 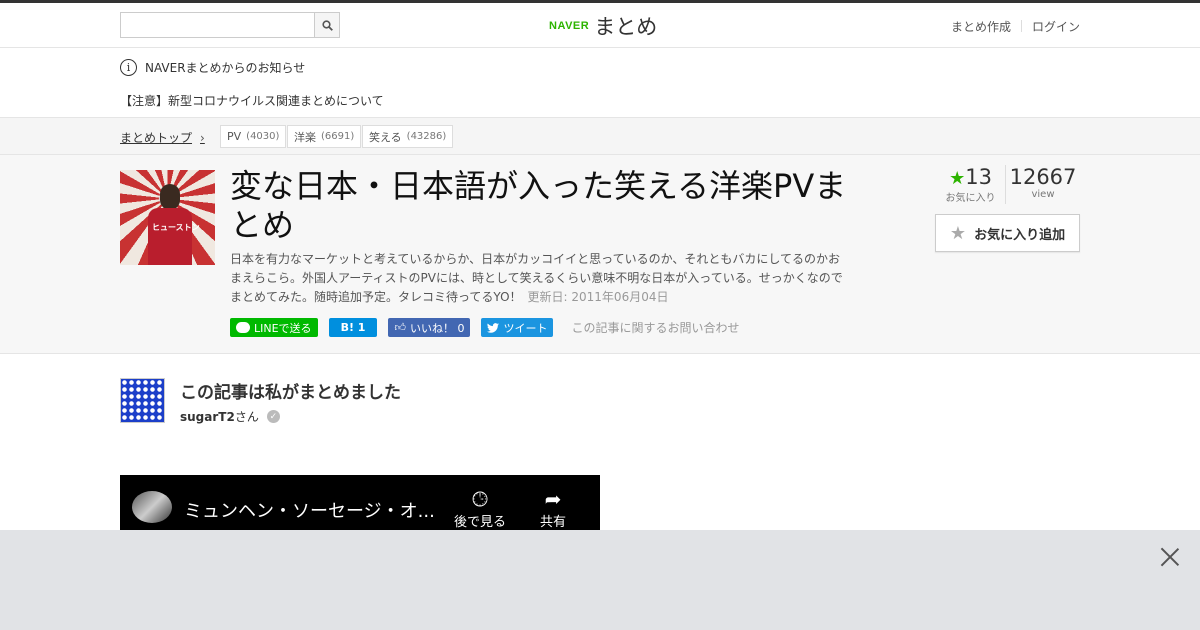 I want to click on tag-pv: PV (4030), so click(x=253, y=136).